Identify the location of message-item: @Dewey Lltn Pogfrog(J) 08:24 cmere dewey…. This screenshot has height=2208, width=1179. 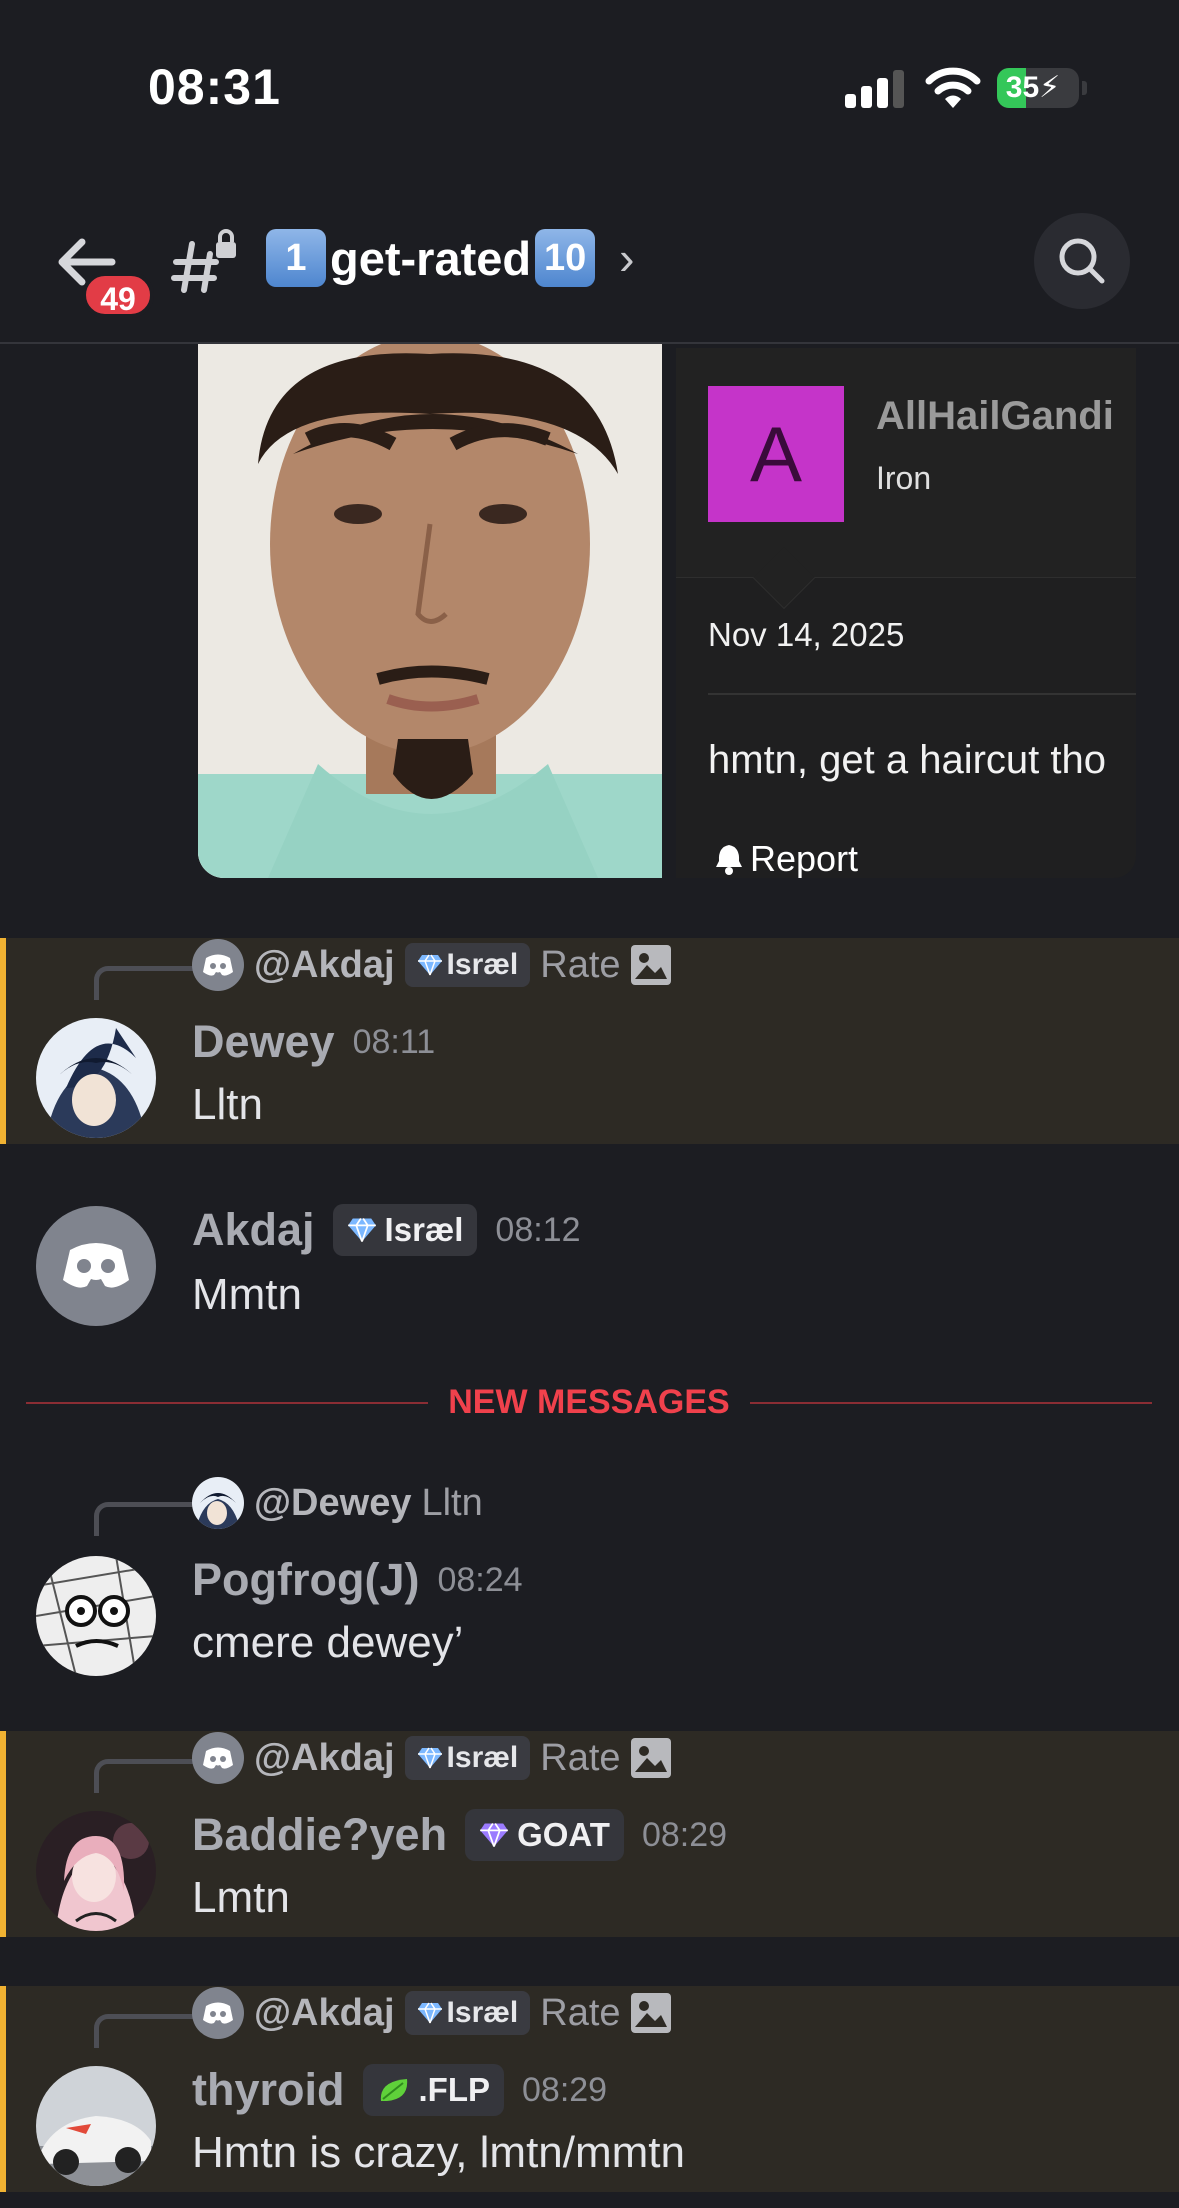
(589, 1586).